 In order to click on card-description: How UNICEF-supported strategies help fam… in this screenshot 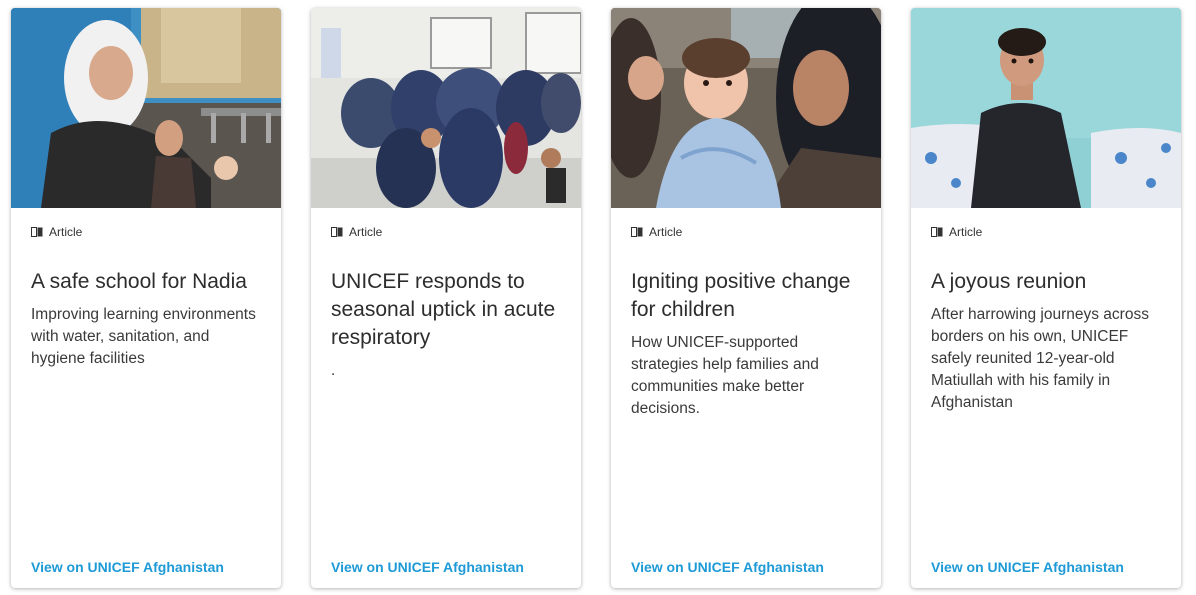, I will do `click(725, 375)`.